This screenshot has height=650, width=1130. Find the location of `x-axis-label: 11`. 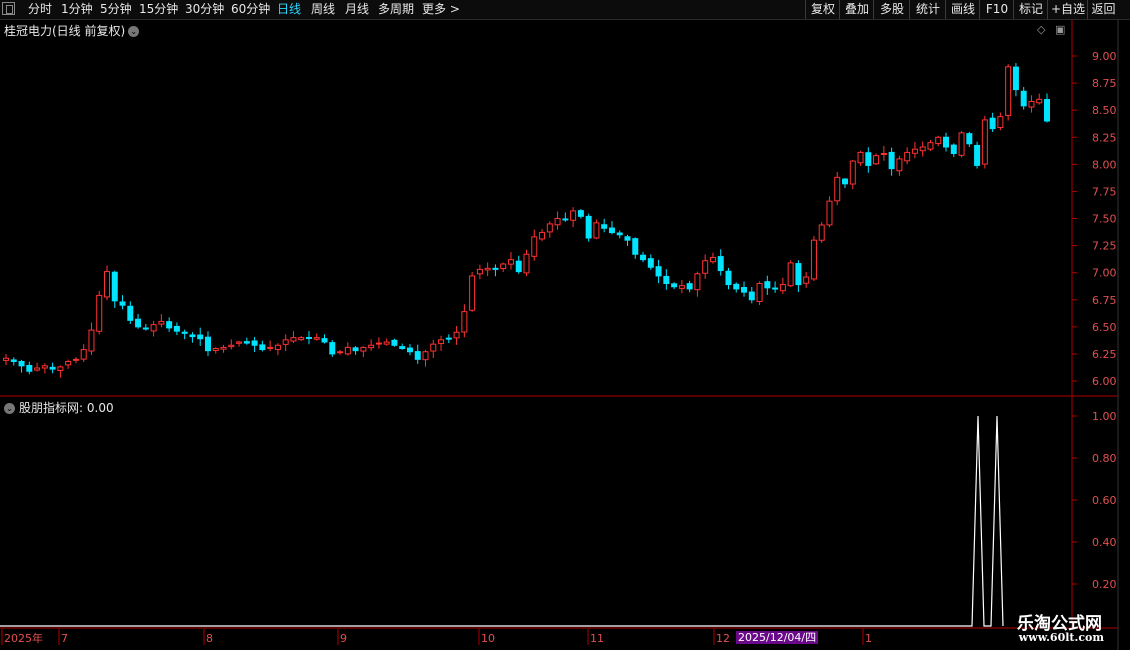

x-axis-label: 11 is located at coordinates (597, 638).